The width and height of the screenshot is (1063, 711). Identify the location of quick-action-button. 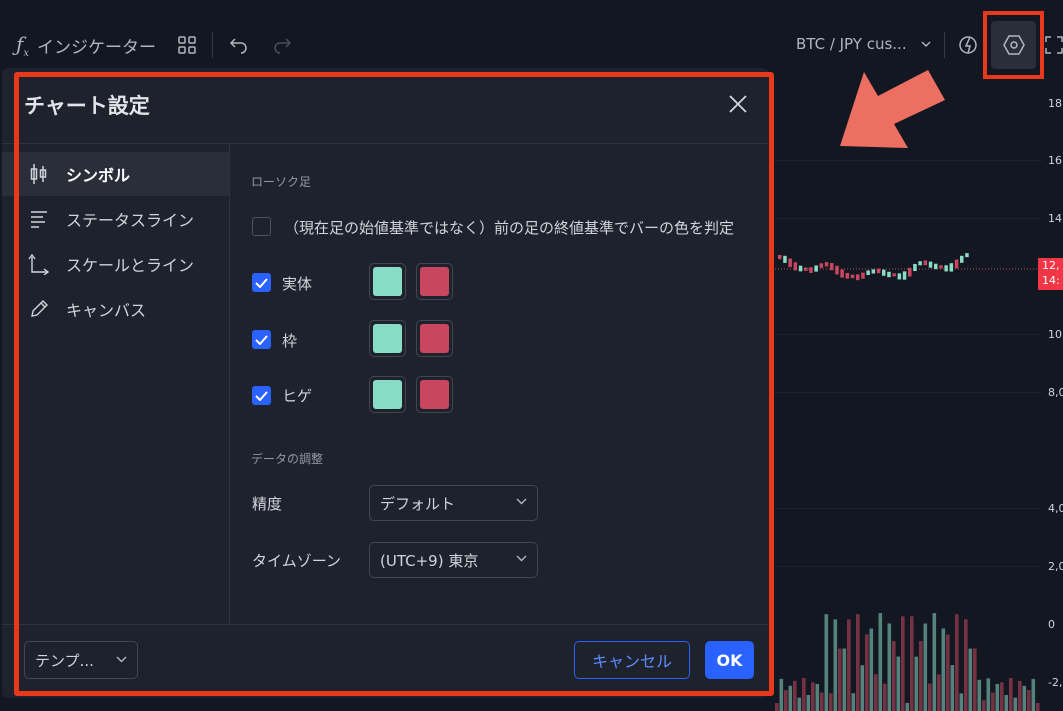
(969, 45).